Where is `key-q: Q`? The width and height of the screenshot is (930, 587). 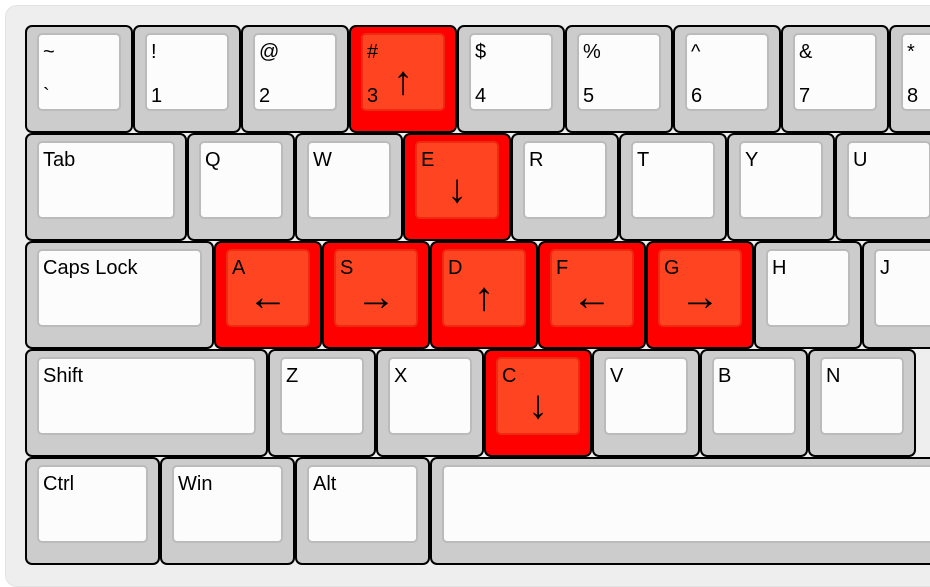 key-q: Q is located at coordinates (241, 187).